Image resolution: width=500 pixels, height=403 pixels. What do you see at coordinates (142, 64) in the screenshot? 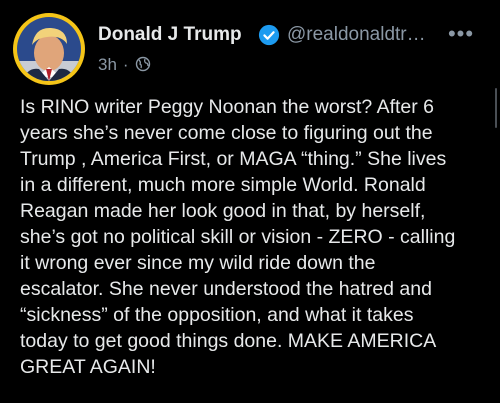
I see `globe-icon` at bounding box center [142, 64].